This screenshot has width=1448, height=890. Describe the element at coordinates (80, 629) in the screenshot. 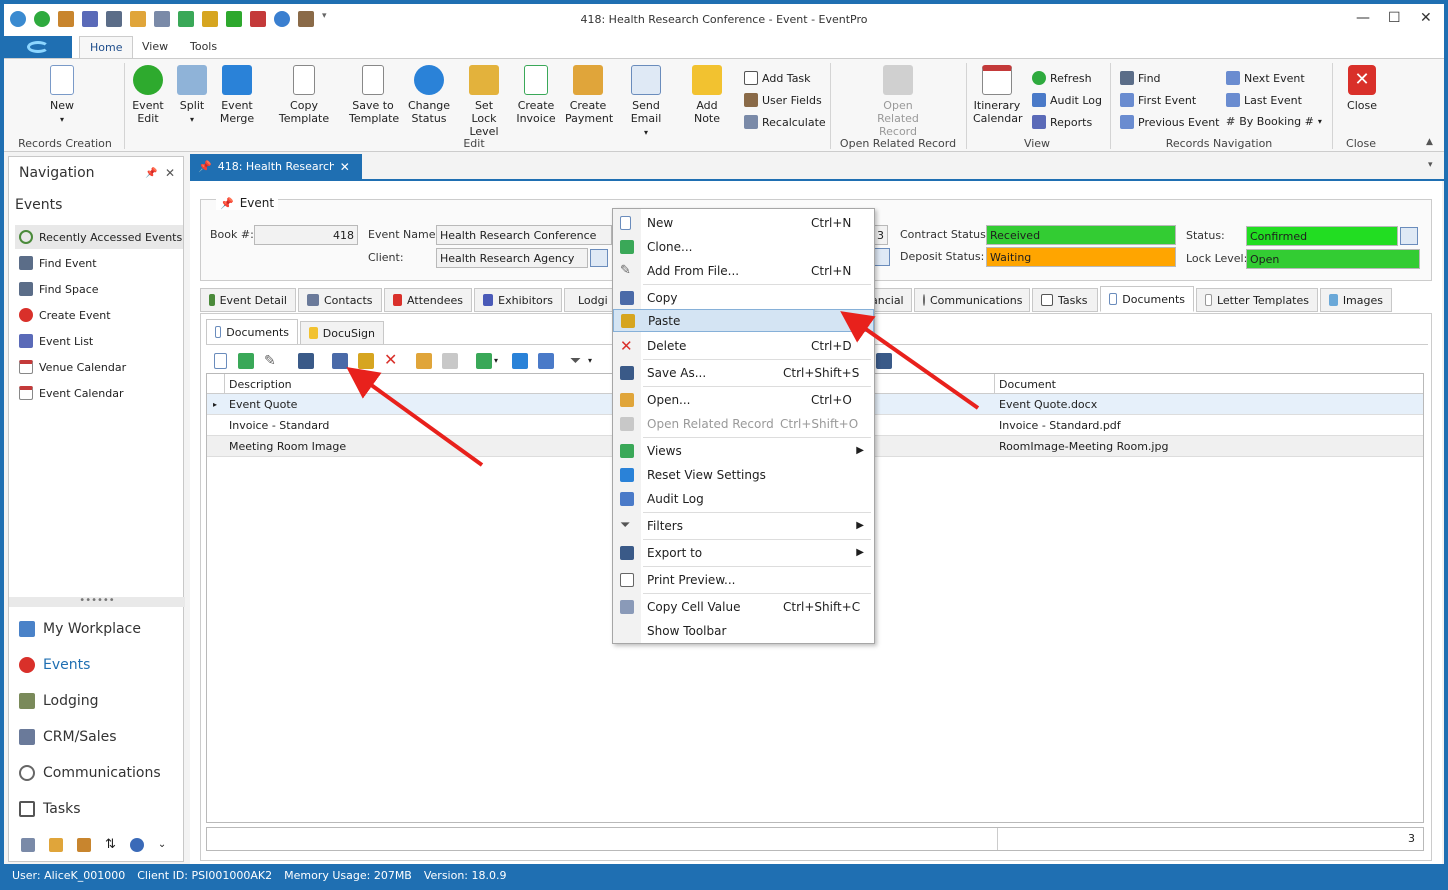

I see `module-my-workplace: My Workplace` at that location.